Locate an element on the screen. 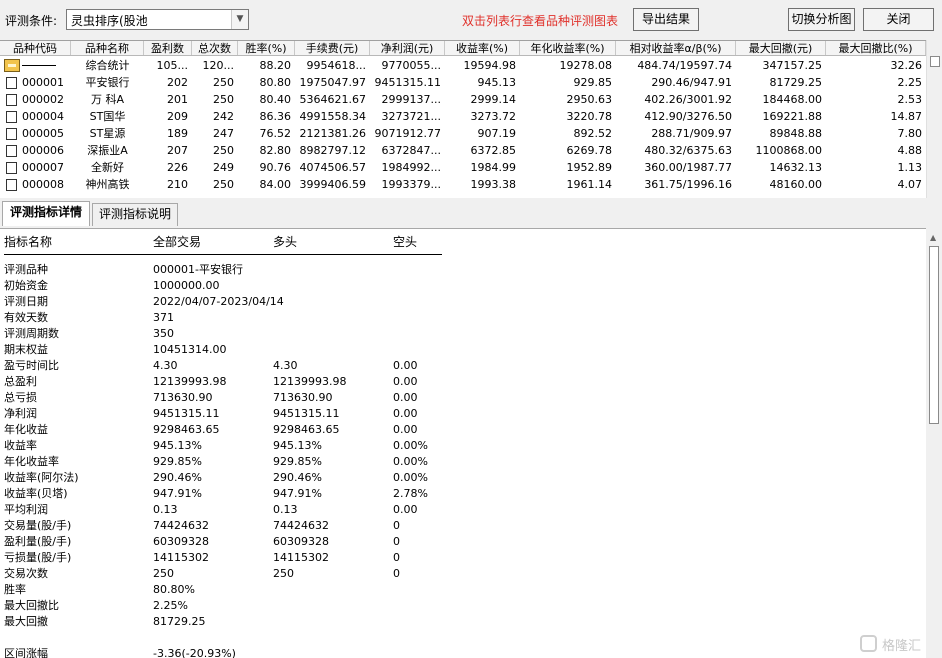 The width and height of the screenshot is (942, 658). cell-name: 深振业A is located at coordinates (107, 150).